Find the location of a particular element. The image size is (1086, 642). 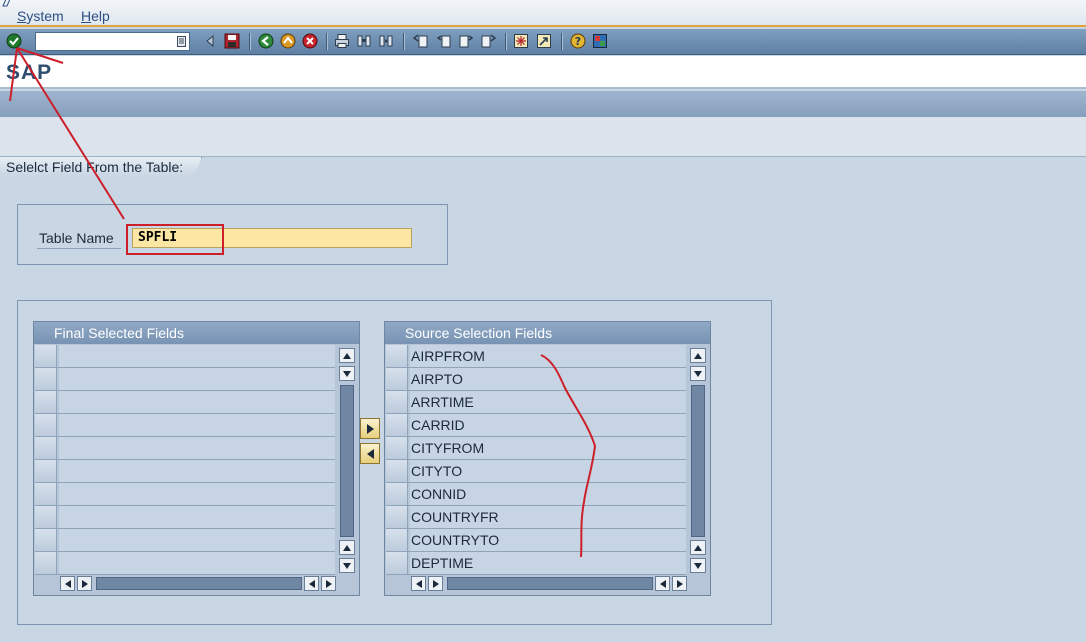

command-dropdown-button is located at coordinates (181, 41).